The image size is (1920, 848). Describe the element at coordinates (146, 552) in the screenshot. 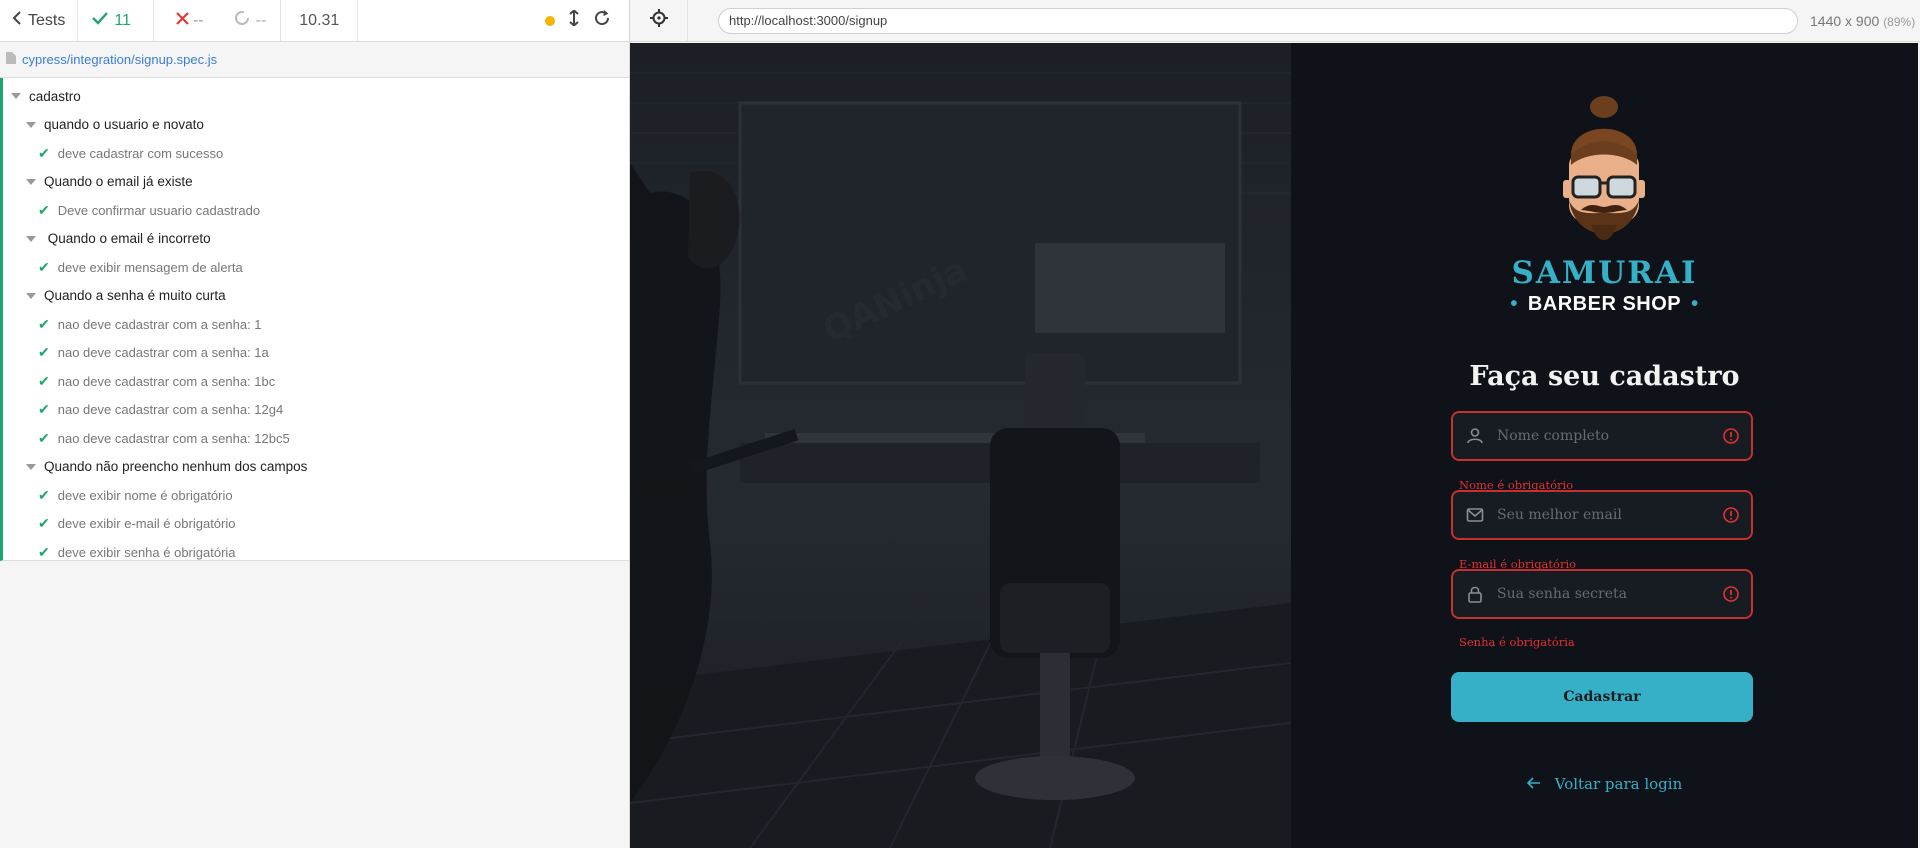

I see `test-label: deve exibir senha é obrigatória` at that location.